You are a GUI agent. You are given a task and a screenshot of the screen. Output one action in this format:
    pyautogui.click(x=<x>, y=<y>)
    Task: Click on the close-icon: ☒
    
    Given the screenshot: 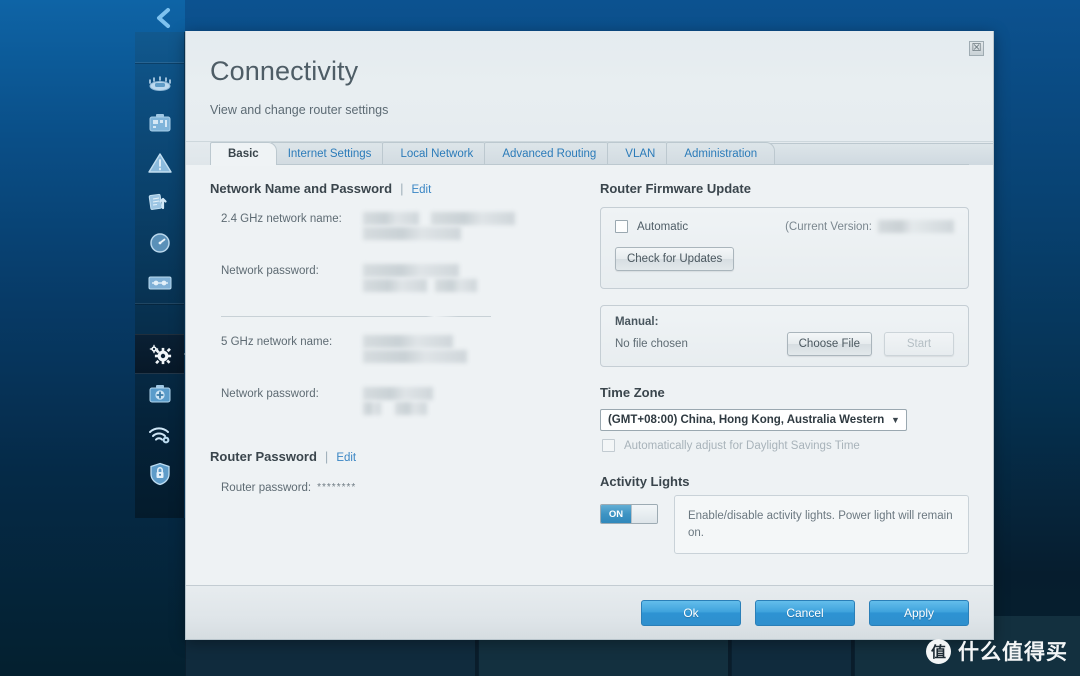 What is the action you would take?
    pyautogui.click(x=976, y=48)
    